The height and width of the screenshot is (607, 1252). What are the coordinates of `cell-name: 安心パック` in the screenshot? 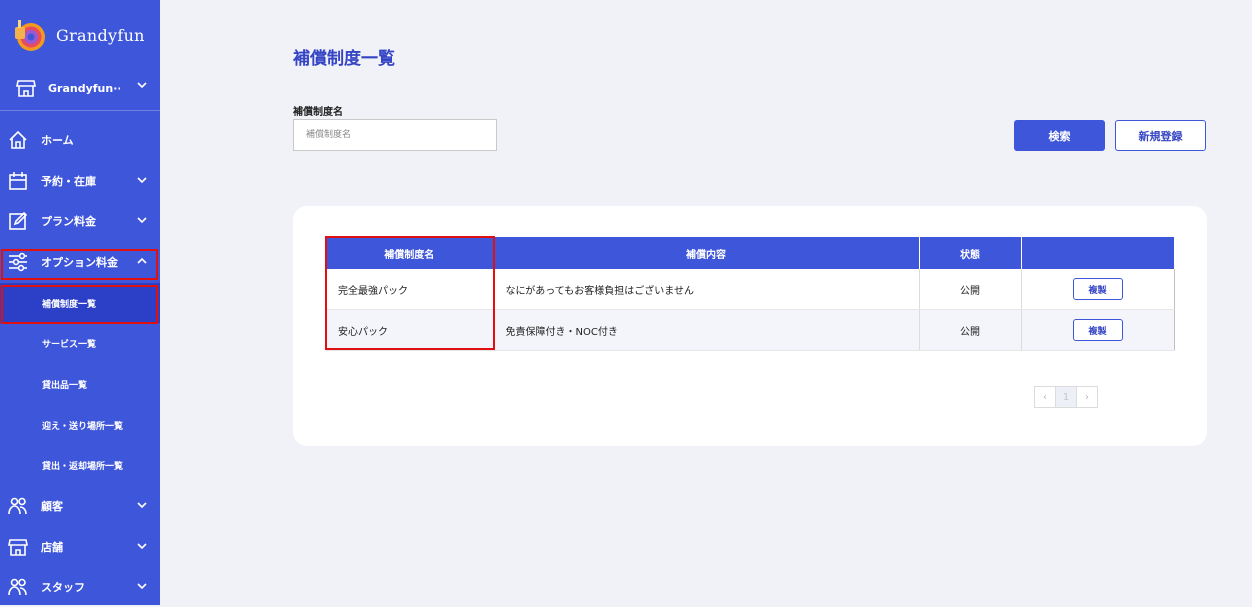 It's located at (410, 330).